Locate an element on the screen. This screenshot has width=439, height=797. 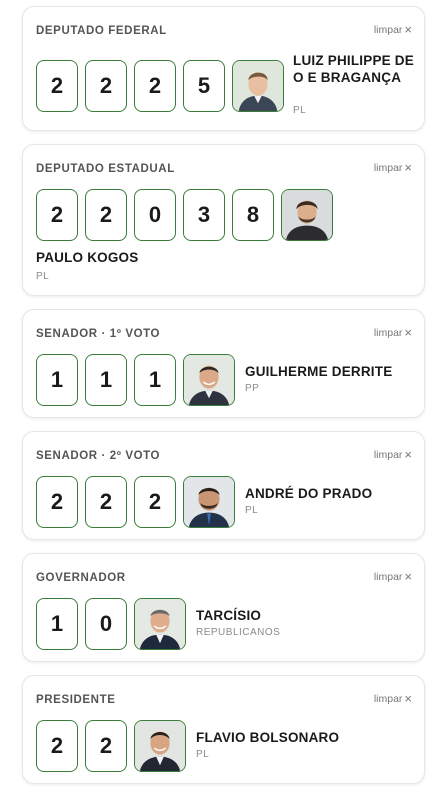
candidate-name: PAULO KOGOS is located at coordinates (87, 257).